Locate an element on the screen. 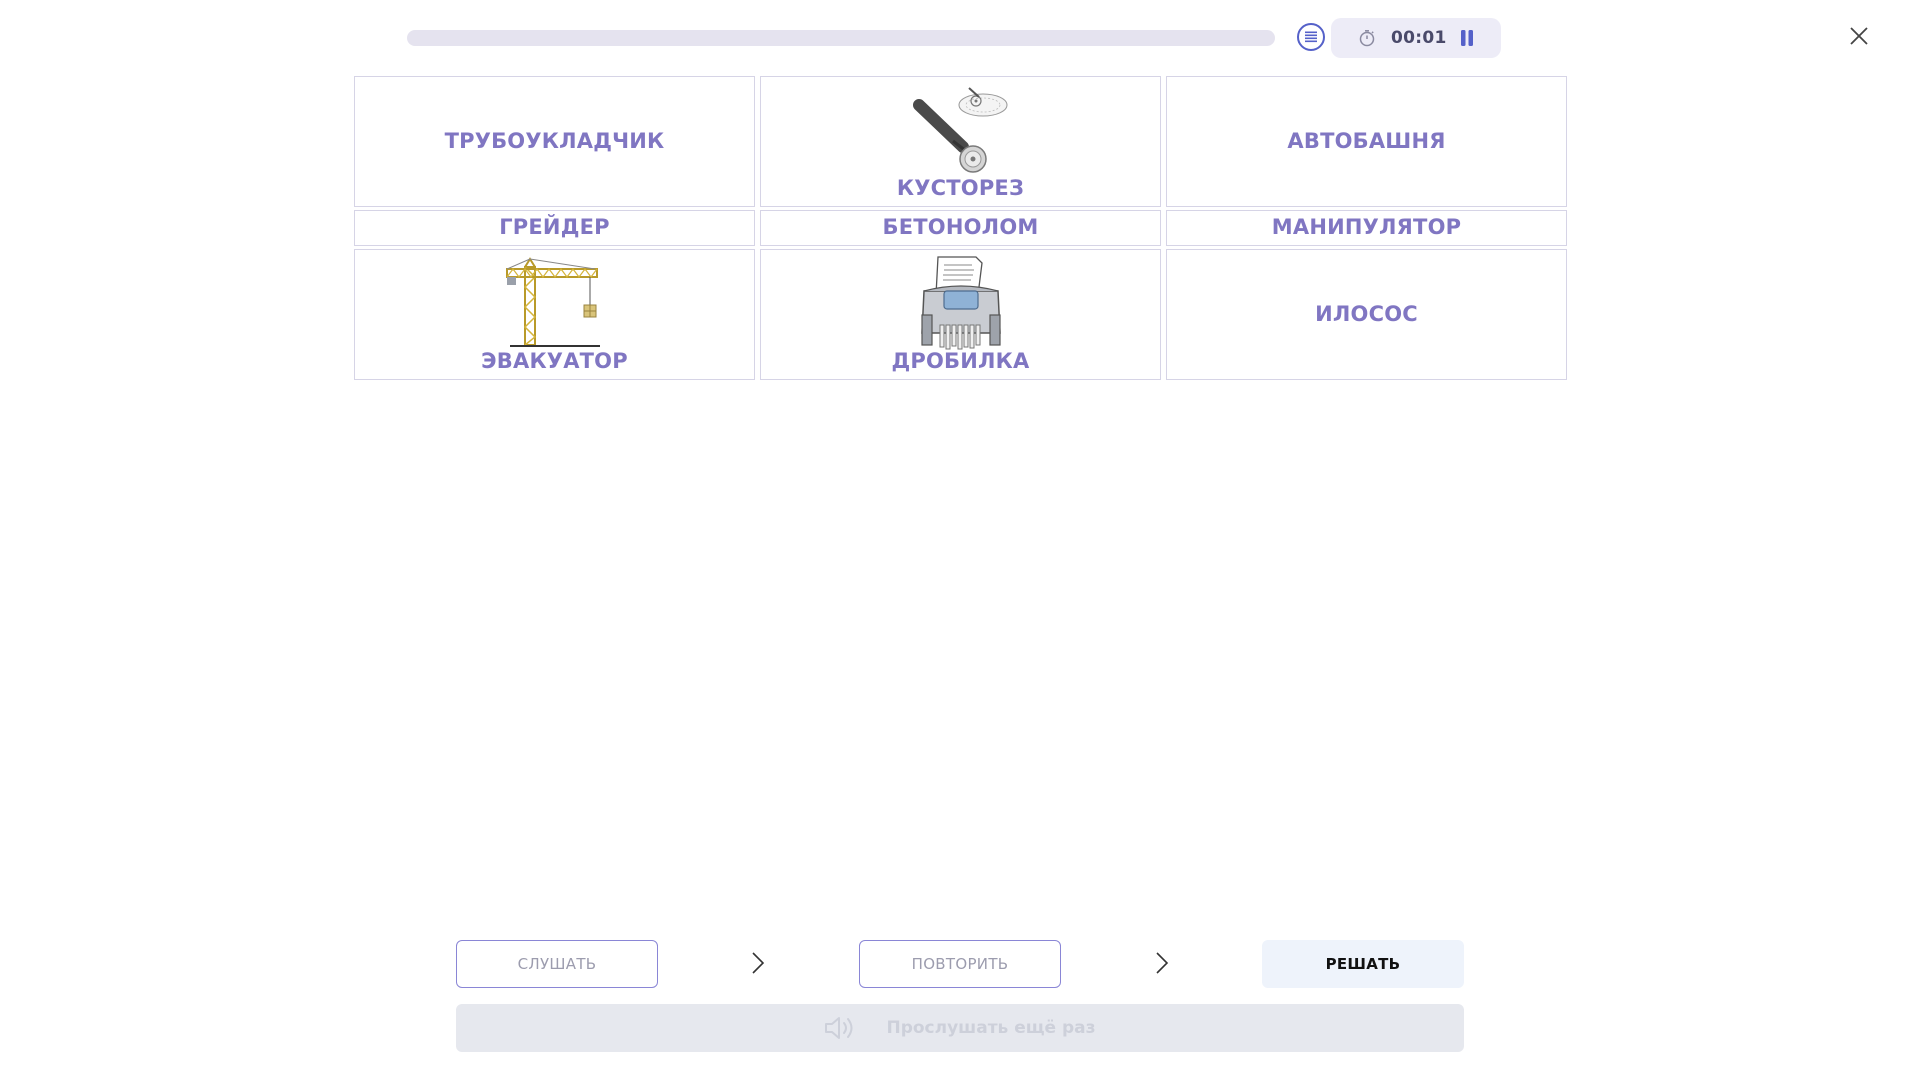 This screenshot has height=1080, width=1920. listen-button: СЛУШАТЬ is located at coordinates (557, 964).